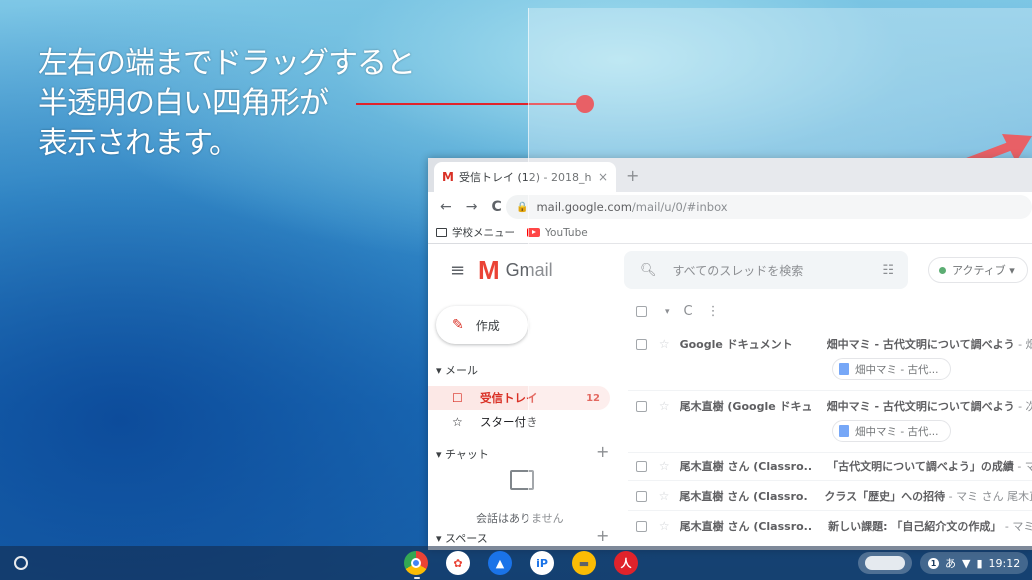 This screenshot has width=1032, height=580. Describe the element at coordinates (457, 398) in the screenshot. I see `inbox-icon: ☐` at that location.